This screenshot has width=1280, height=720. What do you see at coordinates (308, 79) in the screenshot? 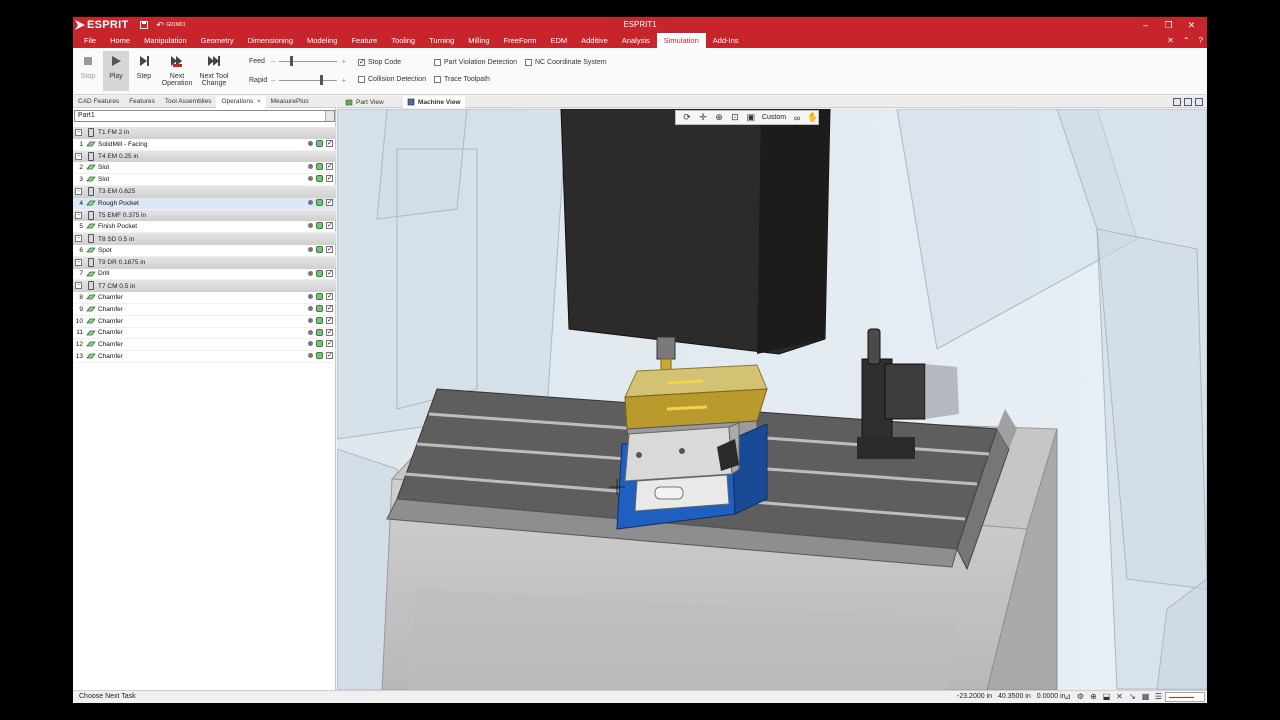
I see `rapid-track` at bounding box center [308, 79].